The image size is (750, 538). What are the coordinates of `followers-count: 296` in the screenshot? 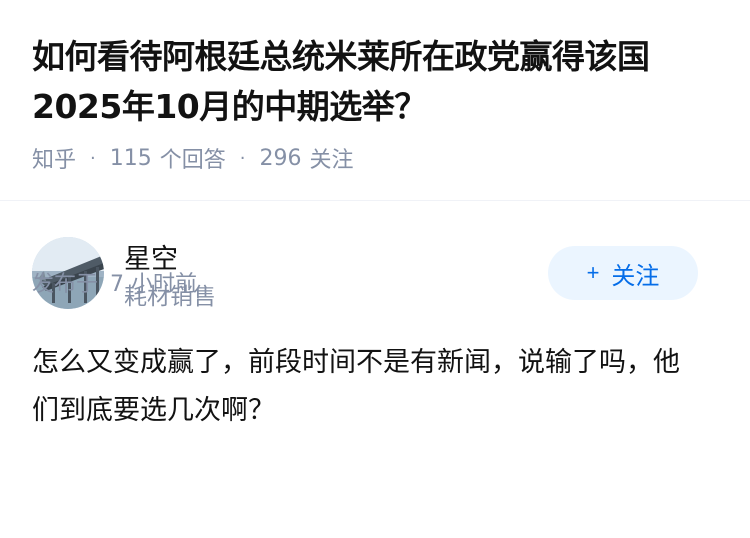 It's located at (280, 158).